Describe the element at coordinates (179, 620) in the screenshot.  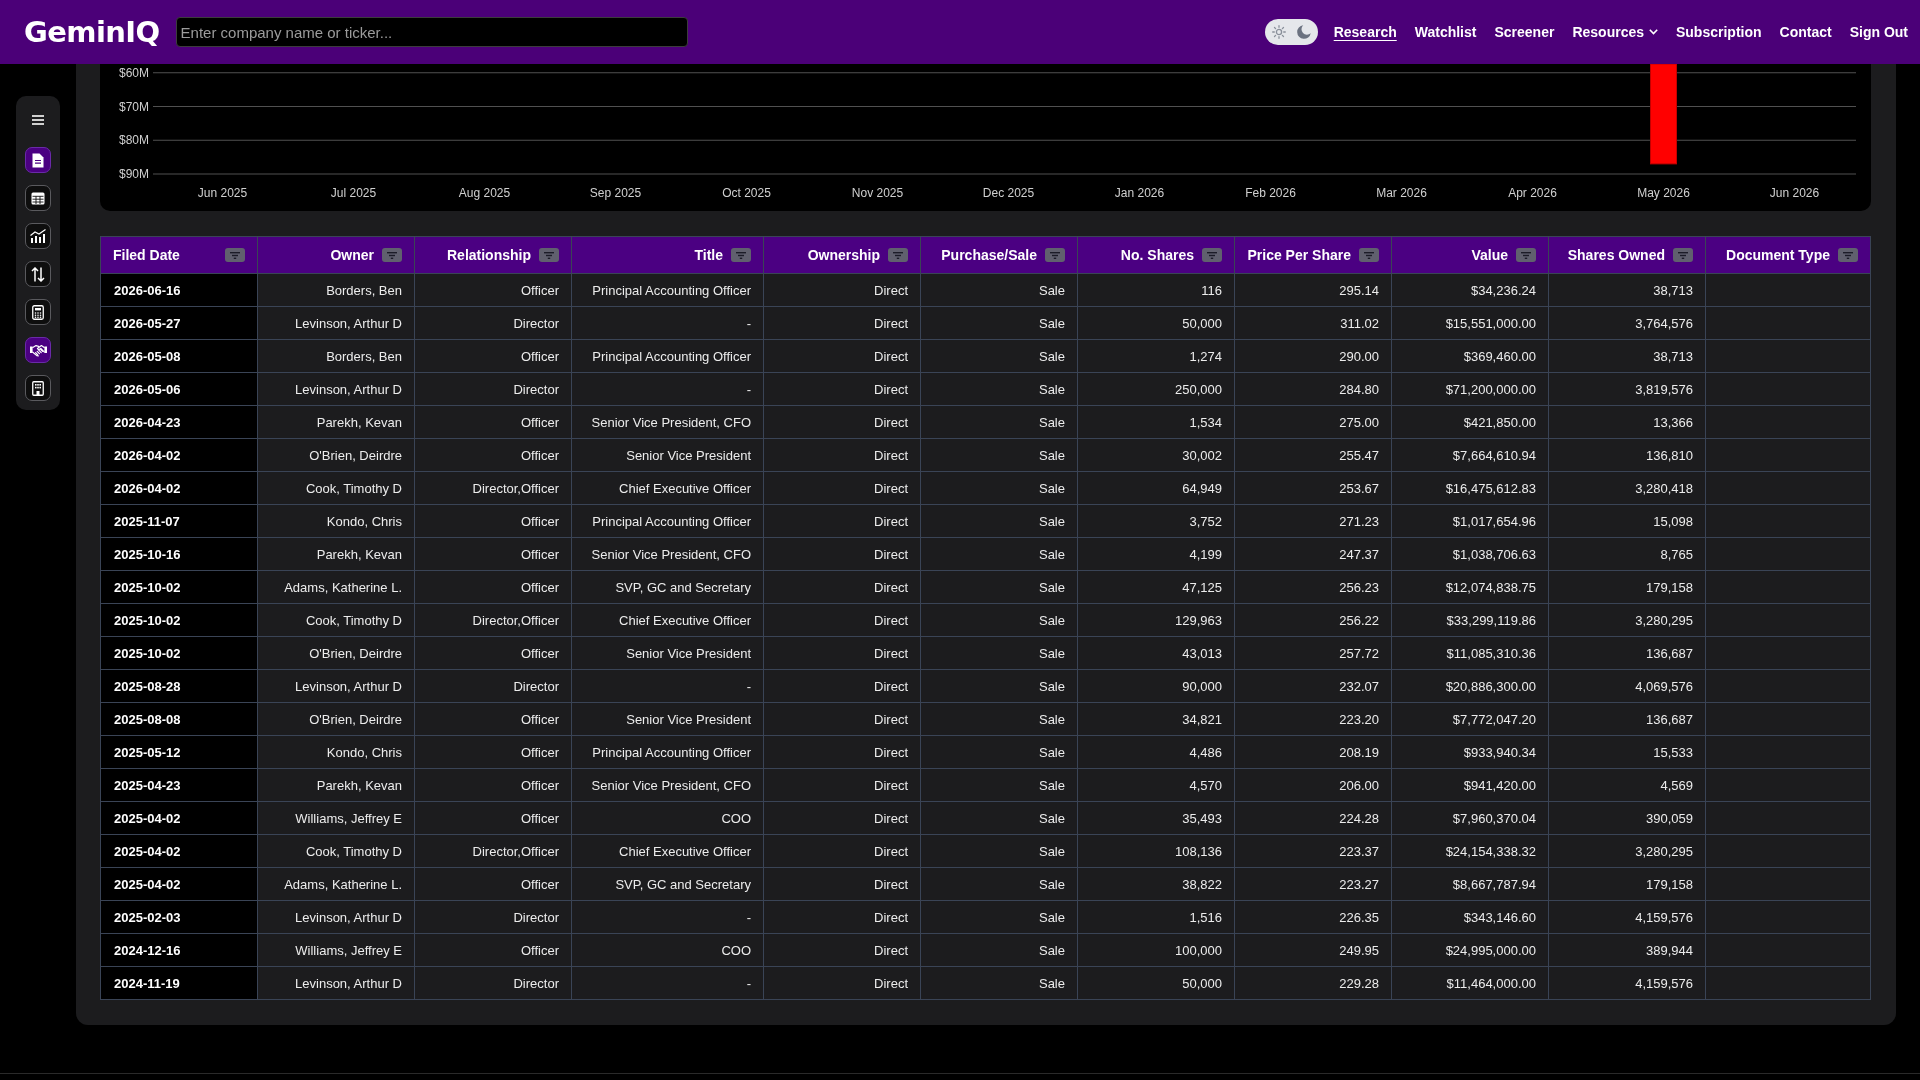
I see `table-cell: 2025-10-02` at that location.